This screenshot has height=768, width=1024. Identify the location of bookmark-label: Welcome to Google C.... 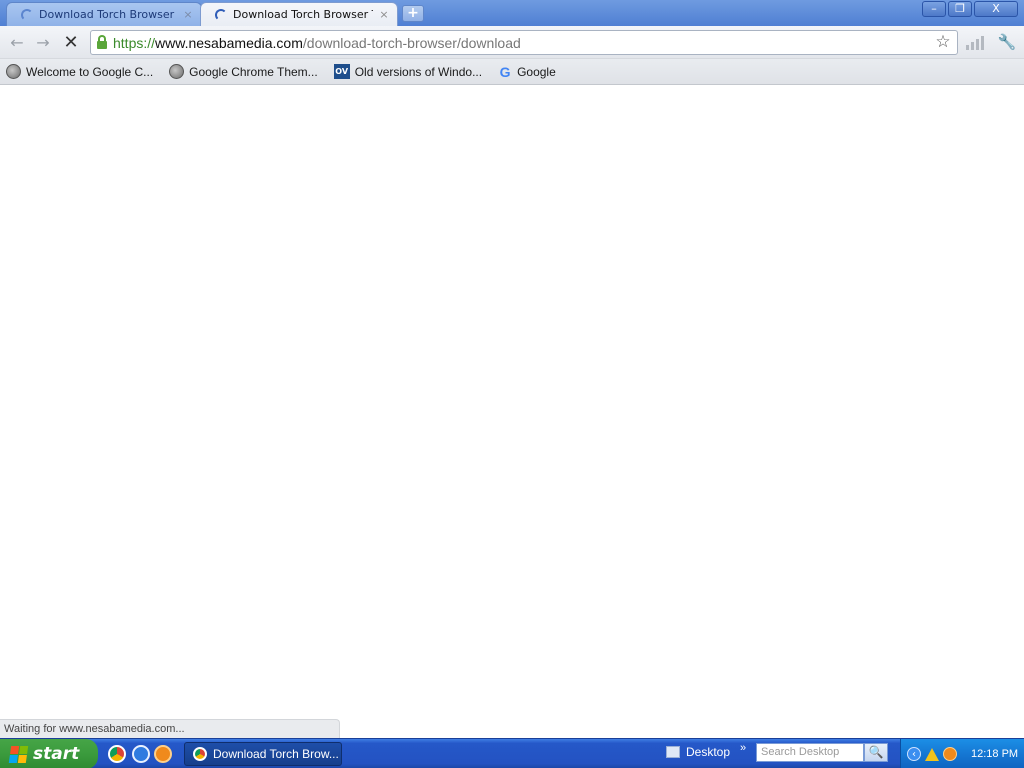
(90, 71).